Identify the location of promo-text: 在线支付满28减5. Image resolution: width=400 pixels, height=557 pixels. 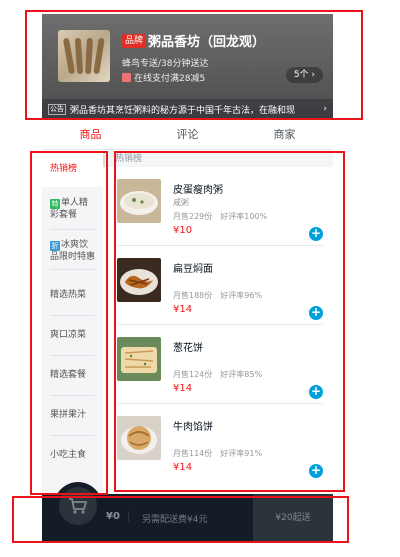
(170, 79).